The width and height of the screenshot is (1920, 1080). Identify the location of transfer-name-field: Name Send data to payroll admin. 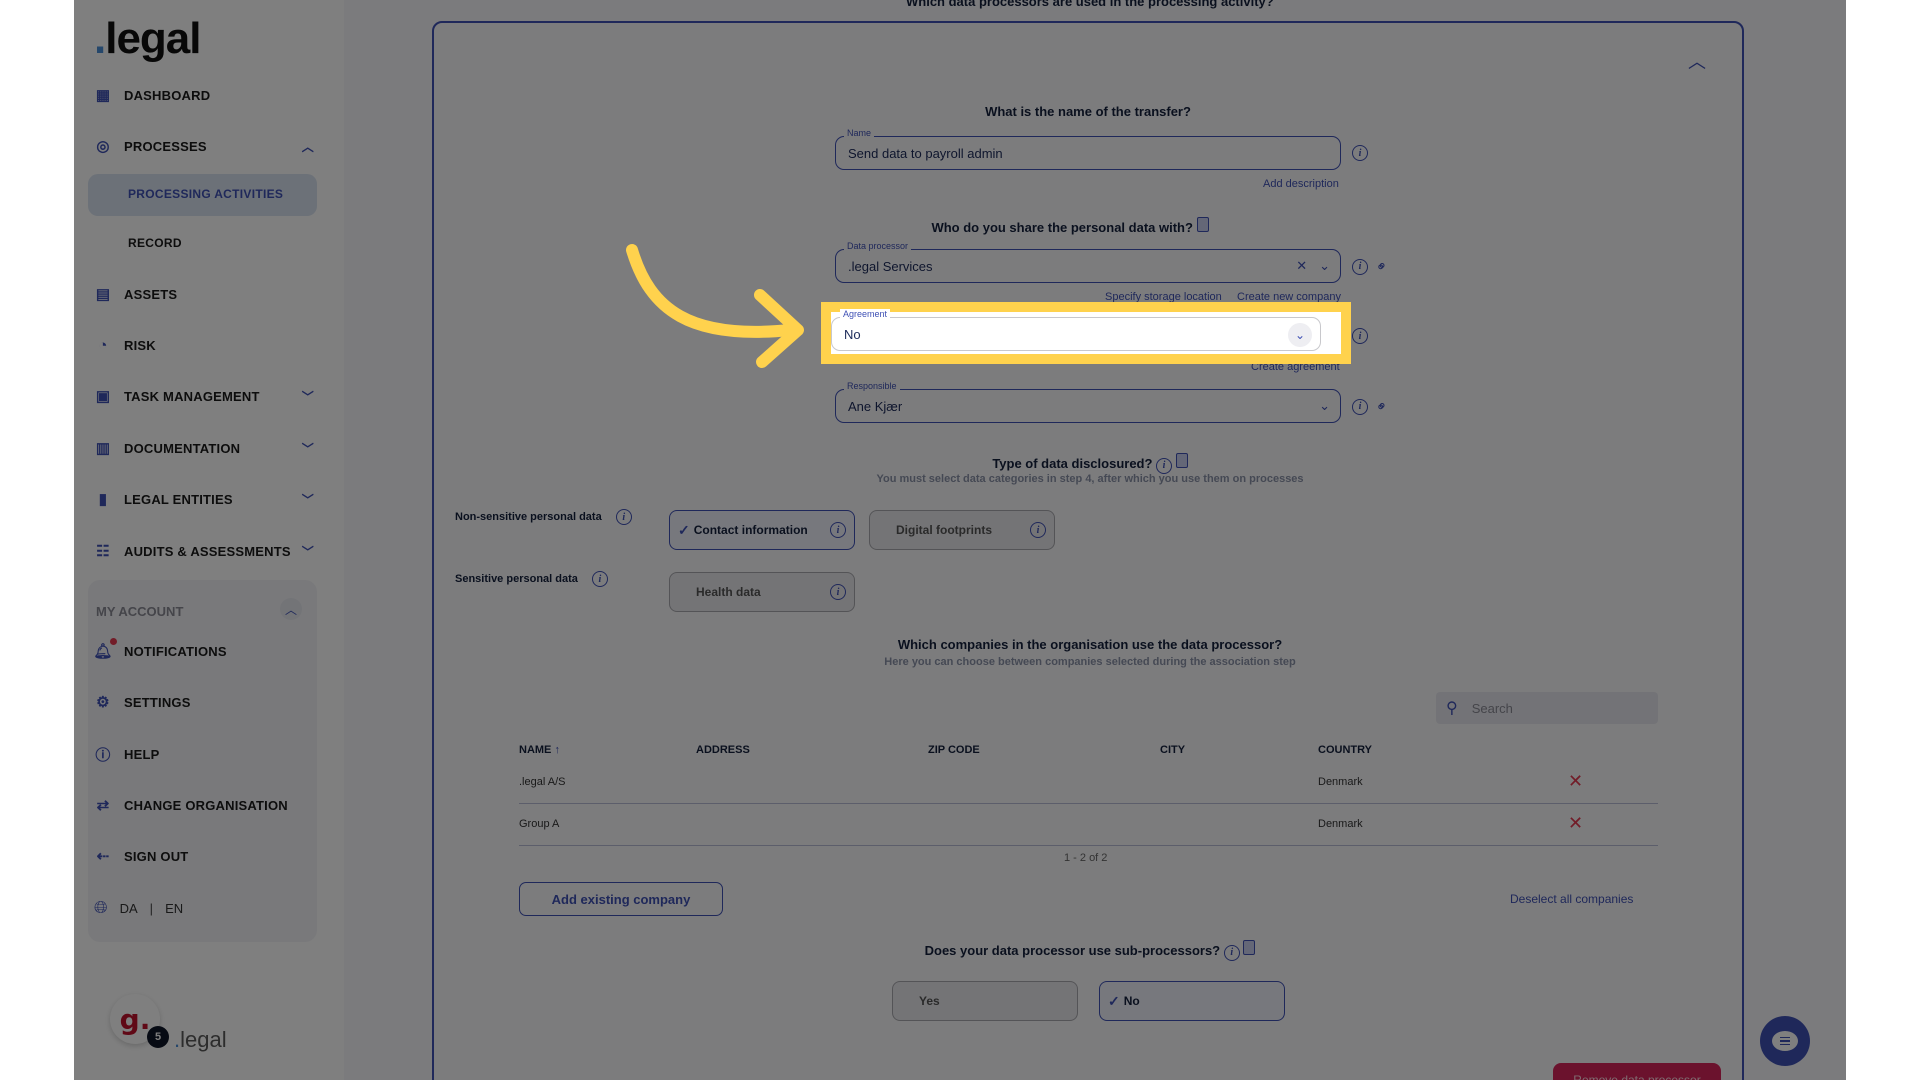
(1088, 149).